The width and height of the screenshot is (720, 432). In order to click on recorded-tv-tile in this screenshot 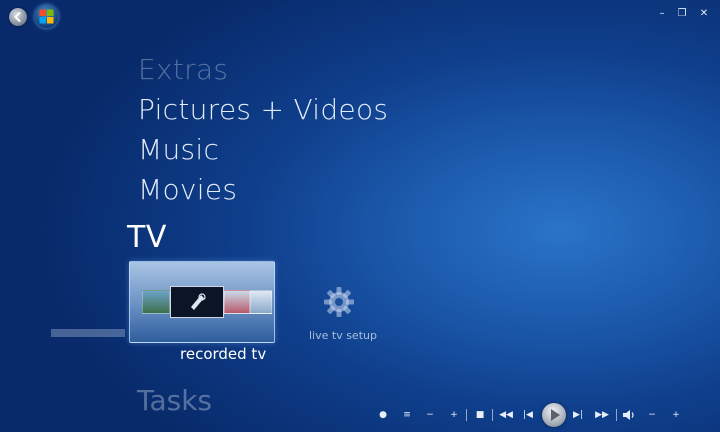, I will do `click(202, 302)`.